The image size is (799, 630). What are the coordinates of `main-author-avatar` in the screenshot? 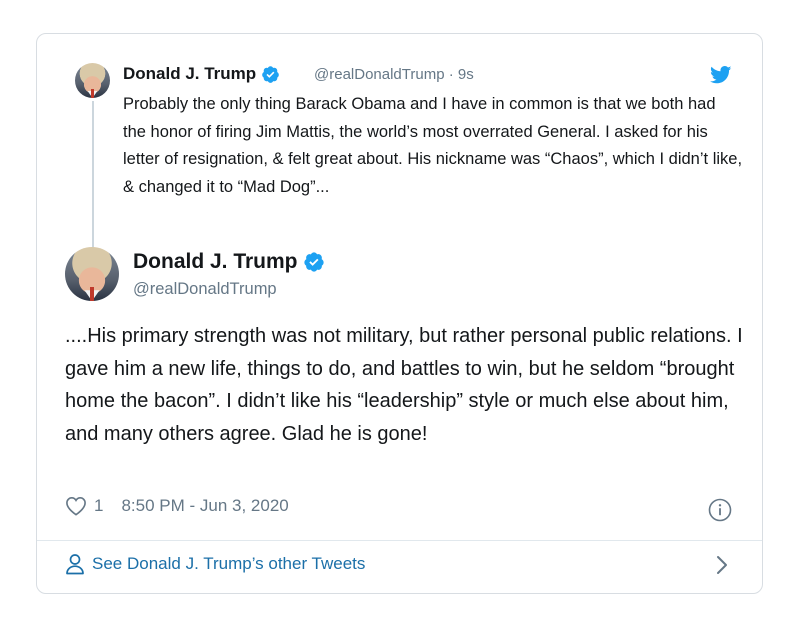 It's located at (92, 274).